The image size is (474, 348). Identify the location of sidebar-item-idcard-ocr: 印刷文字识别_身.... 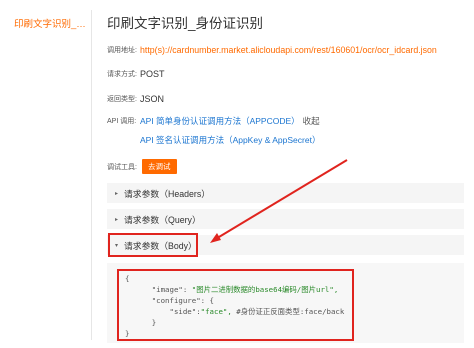
(50, 23).